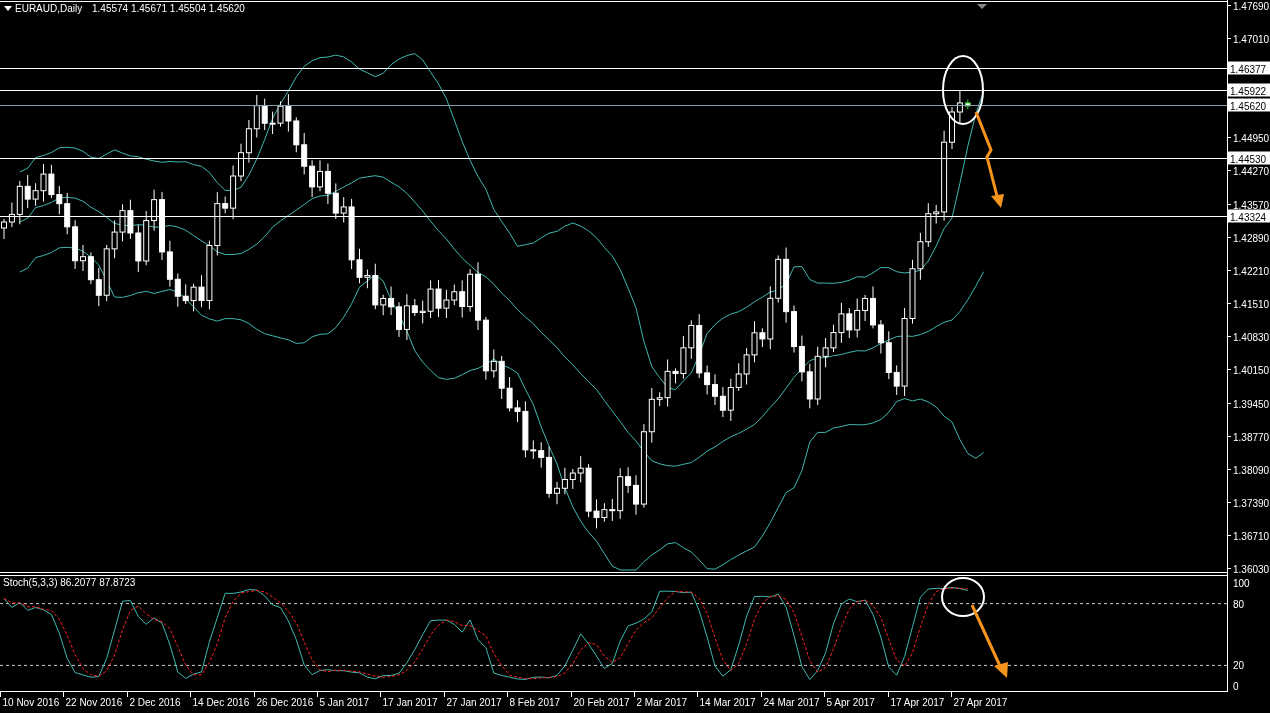 The image size is (1270, 713). Describe the element at coordinates (1236, 686) in the screenshot. I see `indicator-axis-label: 0` at that location.